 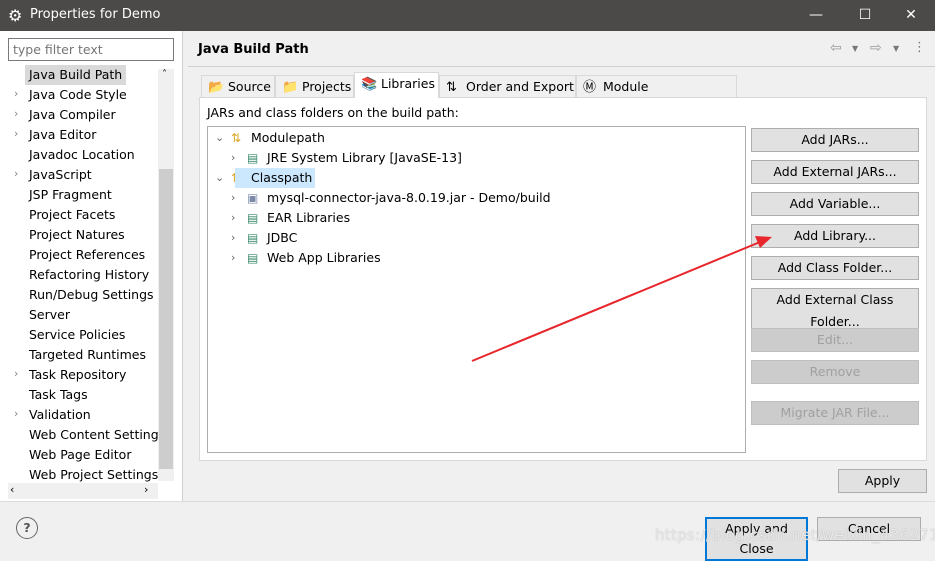 I want to click on nav-item-label: Service Policies, so click(x=77, y=334).